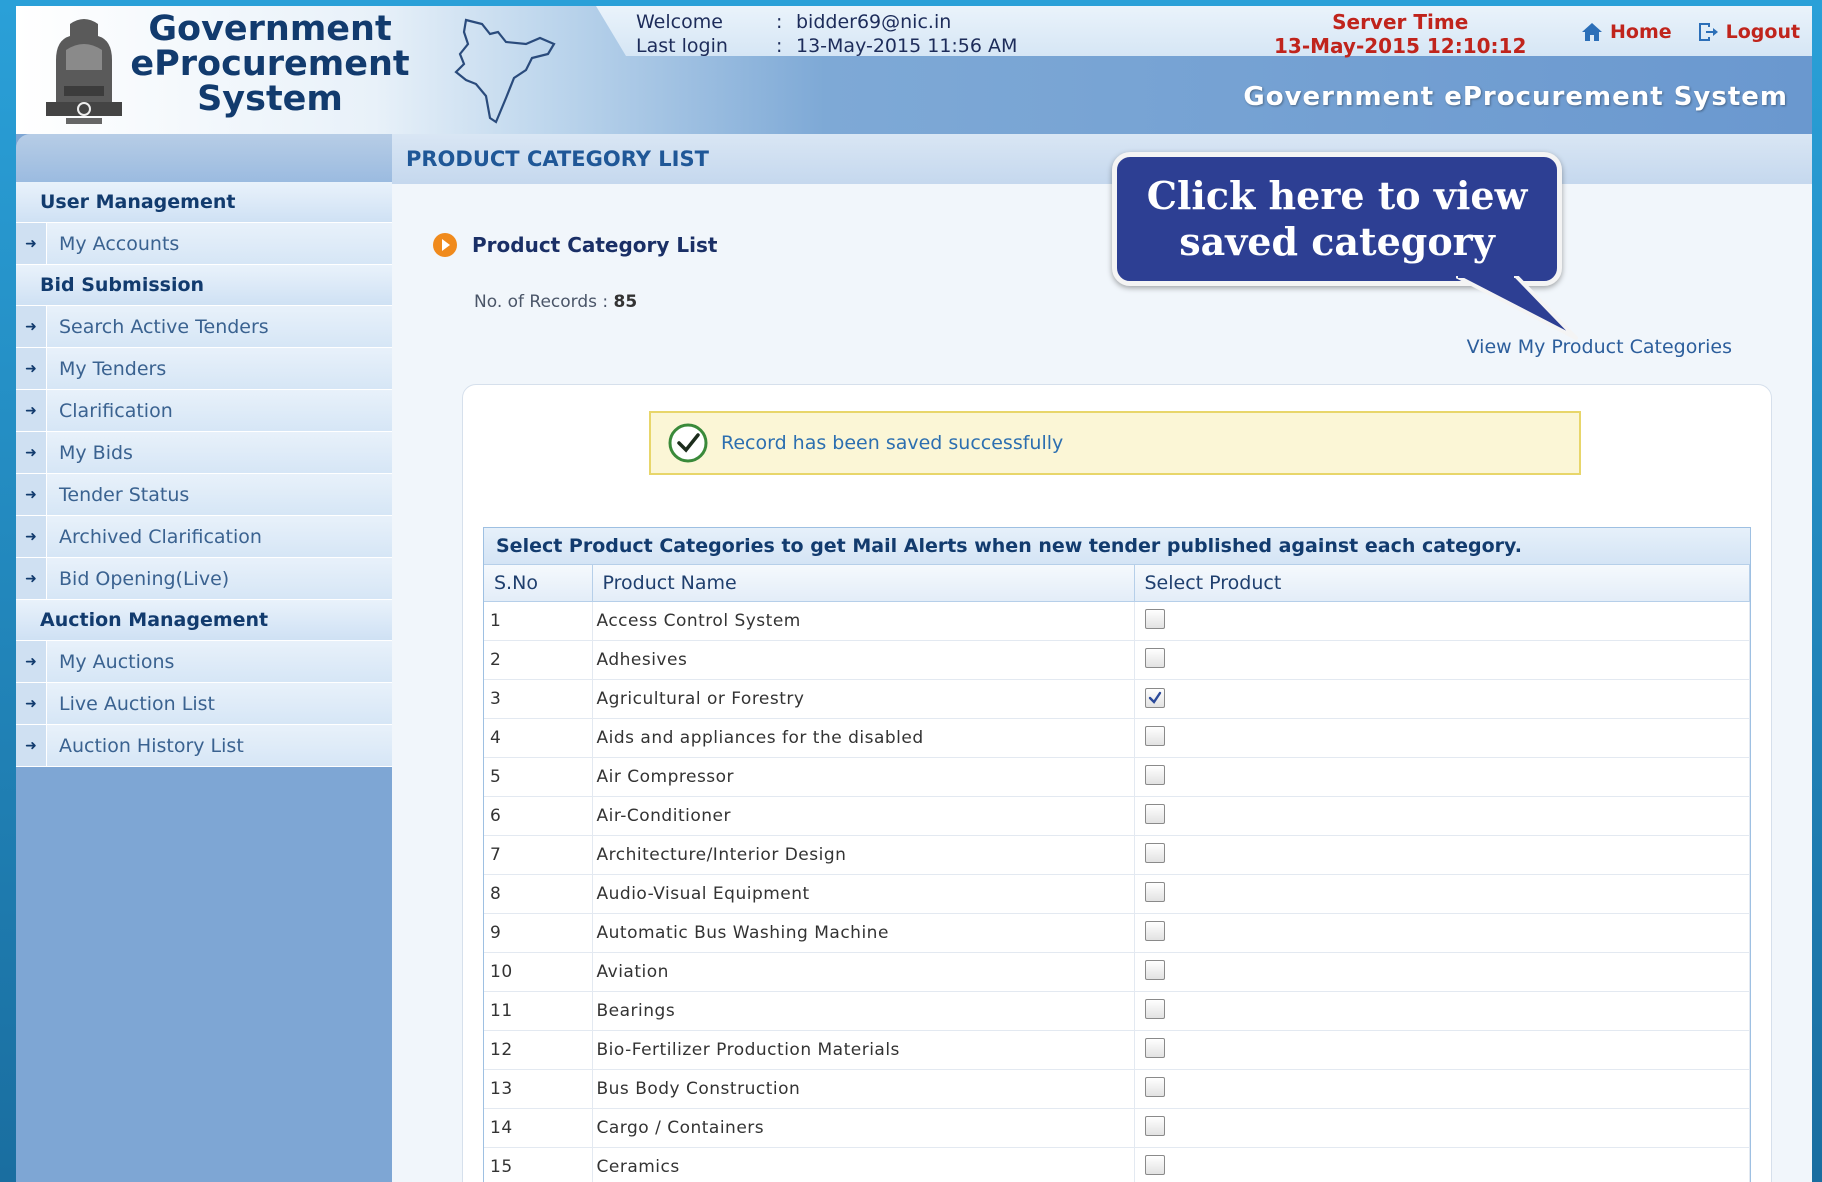 Image resolution: width=1822 pixels, height=1182 pixels. What do you see at coordinates (219, 243) in the screenshot?
I see `sidebar-item-label: My Accounts` at bounding box center [219, 243].